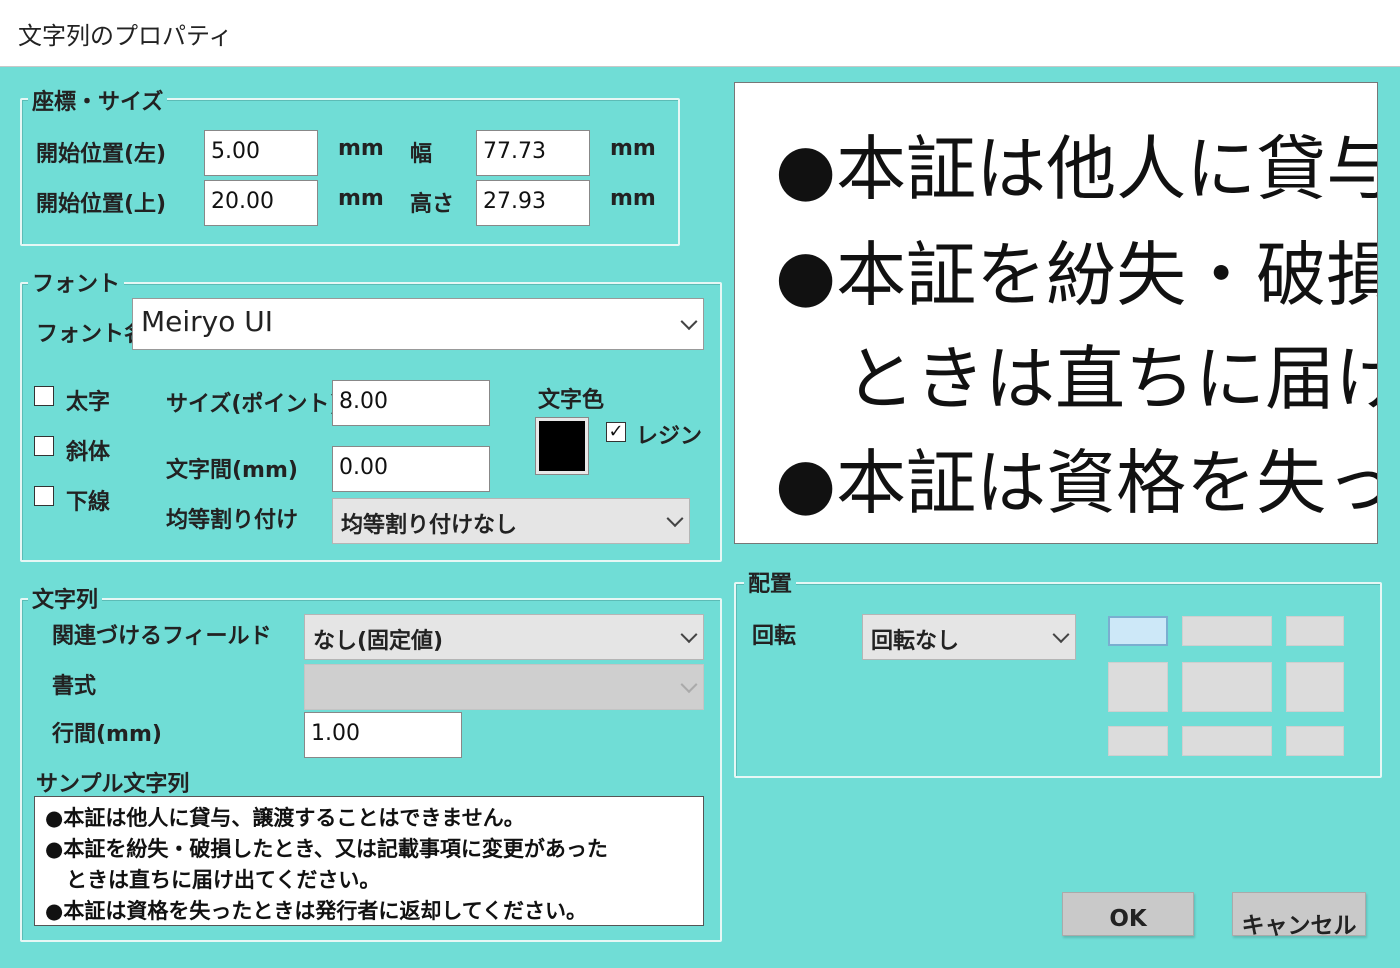  What do you see at coordinates (162, 636) in the screenshot?
I see `field-label: 関連づけるフィールド` at bounding box center [162, 636].